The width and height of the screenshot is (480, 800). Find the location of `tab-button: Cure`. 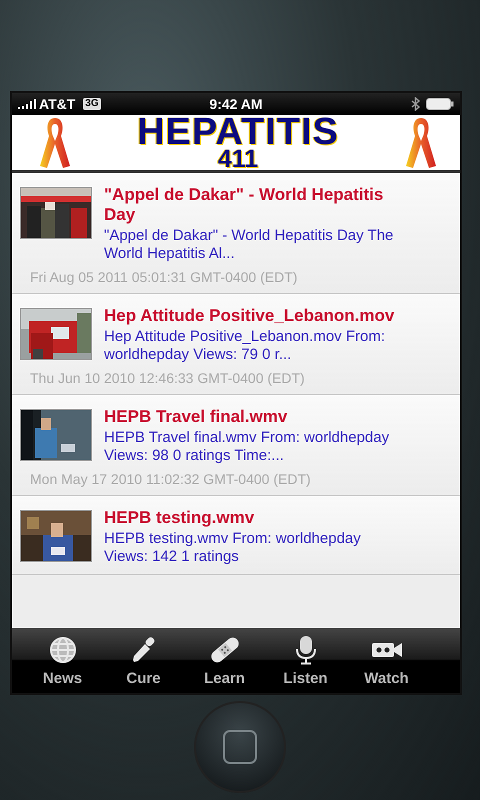

tab-button: Cure is located at coordinates (143, 660).